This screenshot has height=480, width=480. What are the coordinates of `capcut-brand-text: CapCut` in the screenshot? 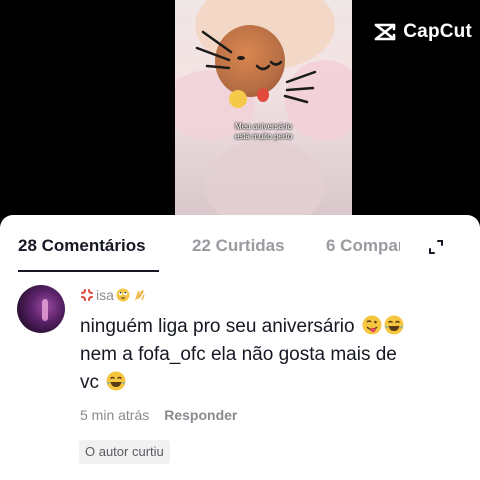 It's located at (437, 31).